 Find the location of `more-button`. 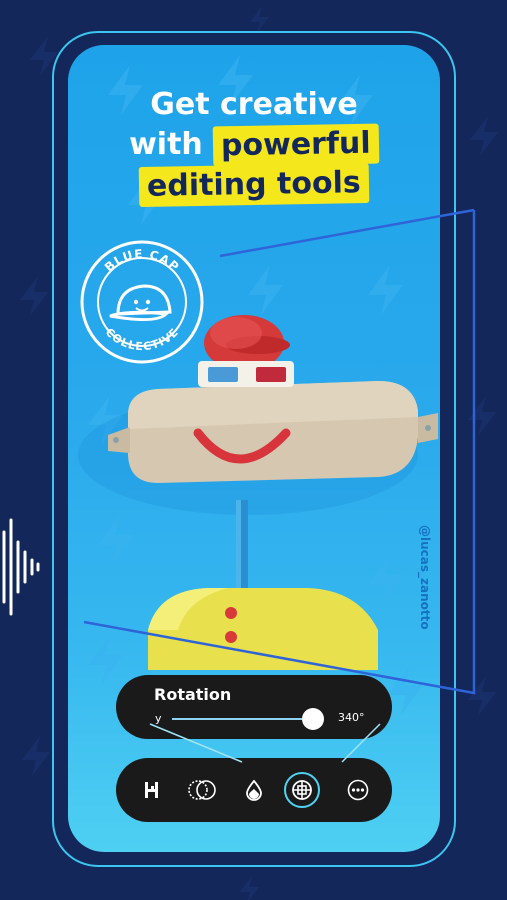

more-button is located at coordinates (358, 790).